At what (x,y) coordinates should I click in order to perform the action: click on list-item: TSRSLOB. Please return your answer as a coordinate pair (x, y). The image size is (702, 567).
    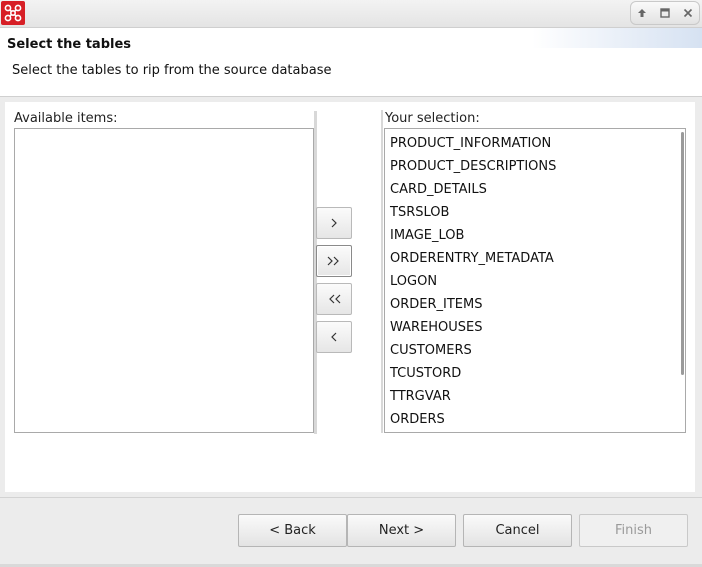
    Looking at the image, I should click on (535, 212).